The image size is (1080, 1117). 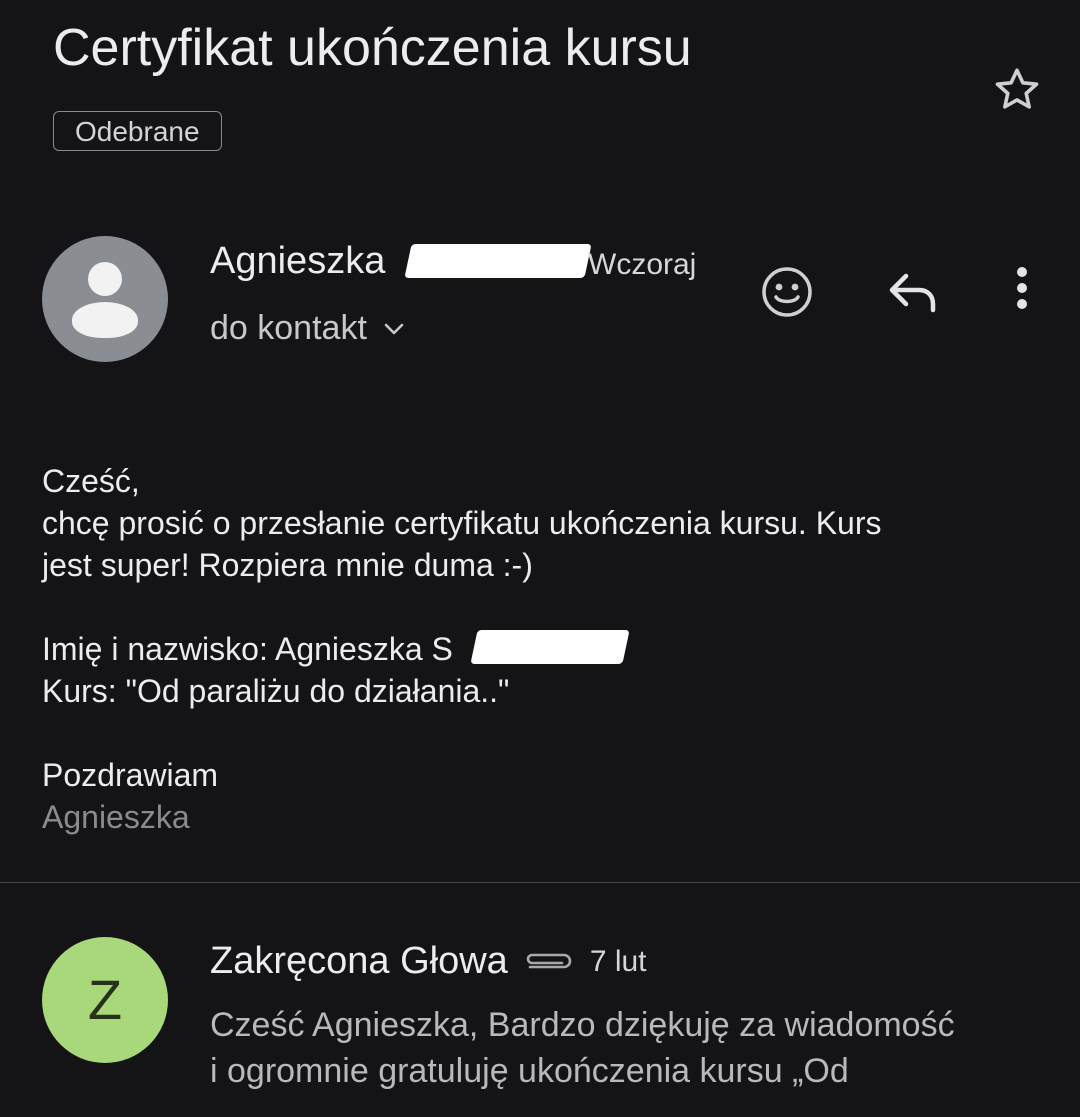 What do you see at coordinates (913, 292) in the screenshot?
I see `reply-icon` at bounding box center [913, 292].